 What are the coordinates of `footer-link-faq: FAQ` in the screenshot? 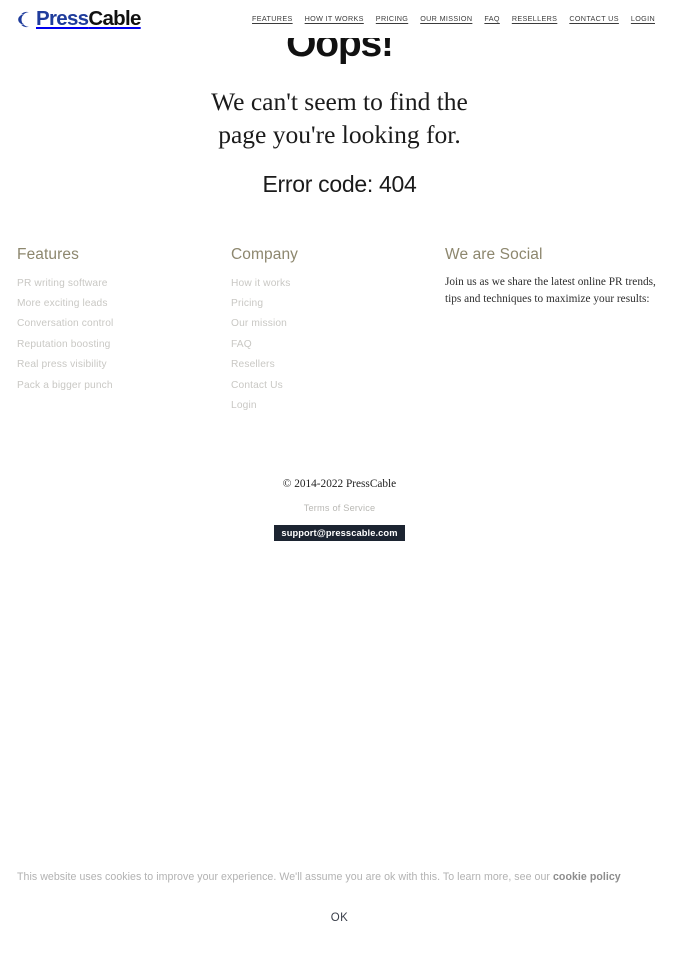 It's located at (331, 345).